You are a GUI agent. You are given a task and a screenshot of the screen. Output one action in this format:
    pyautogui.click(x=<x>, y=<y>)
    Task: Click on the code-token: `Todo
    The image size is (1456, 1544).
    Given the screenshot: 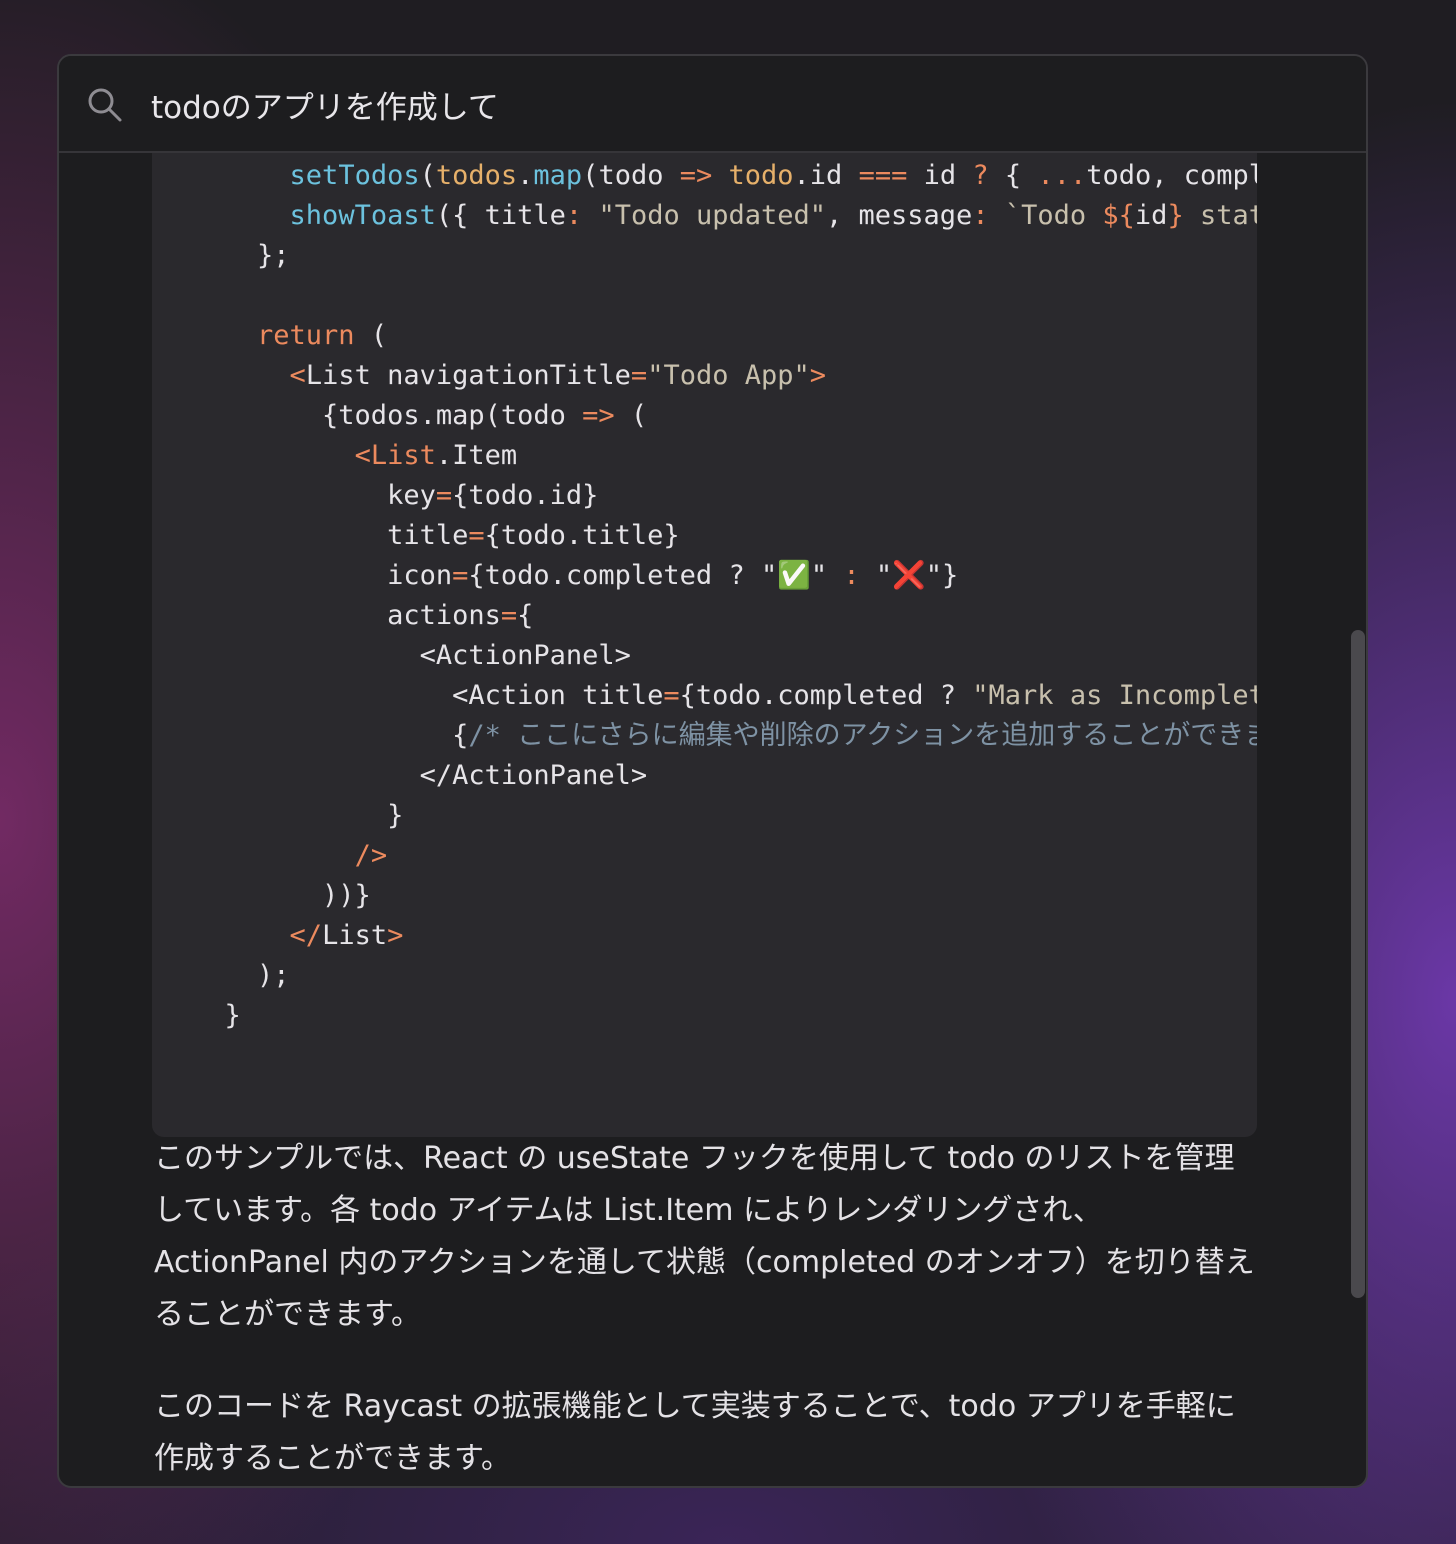 What is the action you would take?
    pyautogui.click(x=1053, y=215)
    